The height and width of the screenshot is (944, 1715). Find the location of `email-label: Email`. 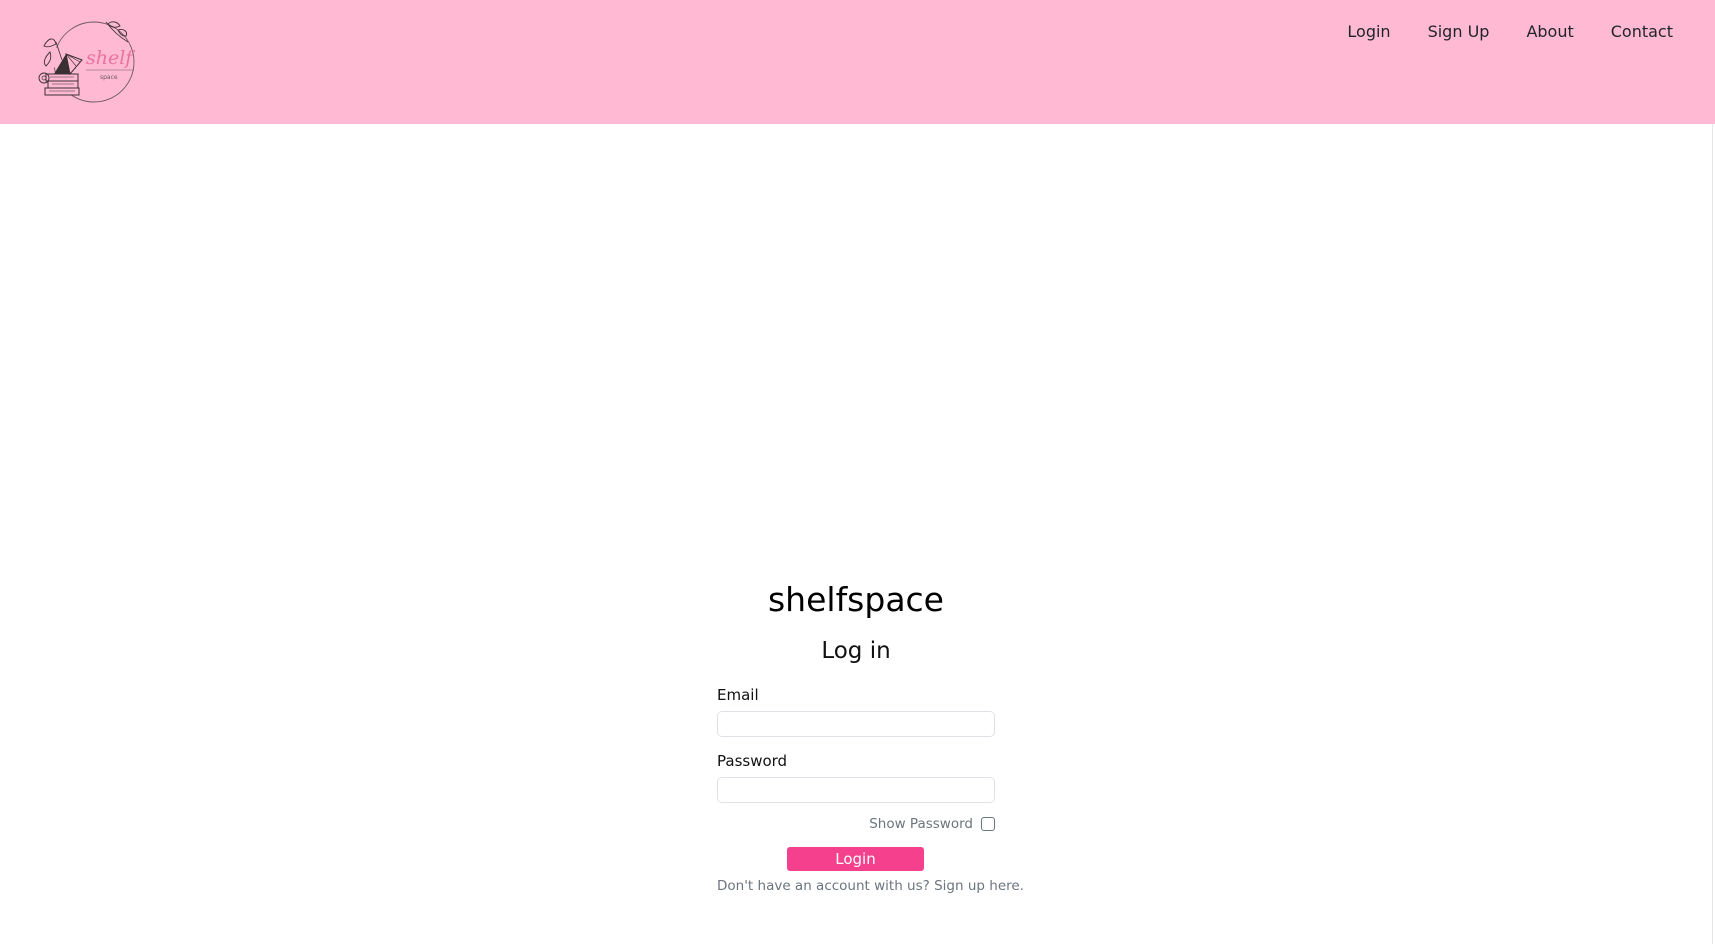

email-label: Email is located at coordinates (738, 695).